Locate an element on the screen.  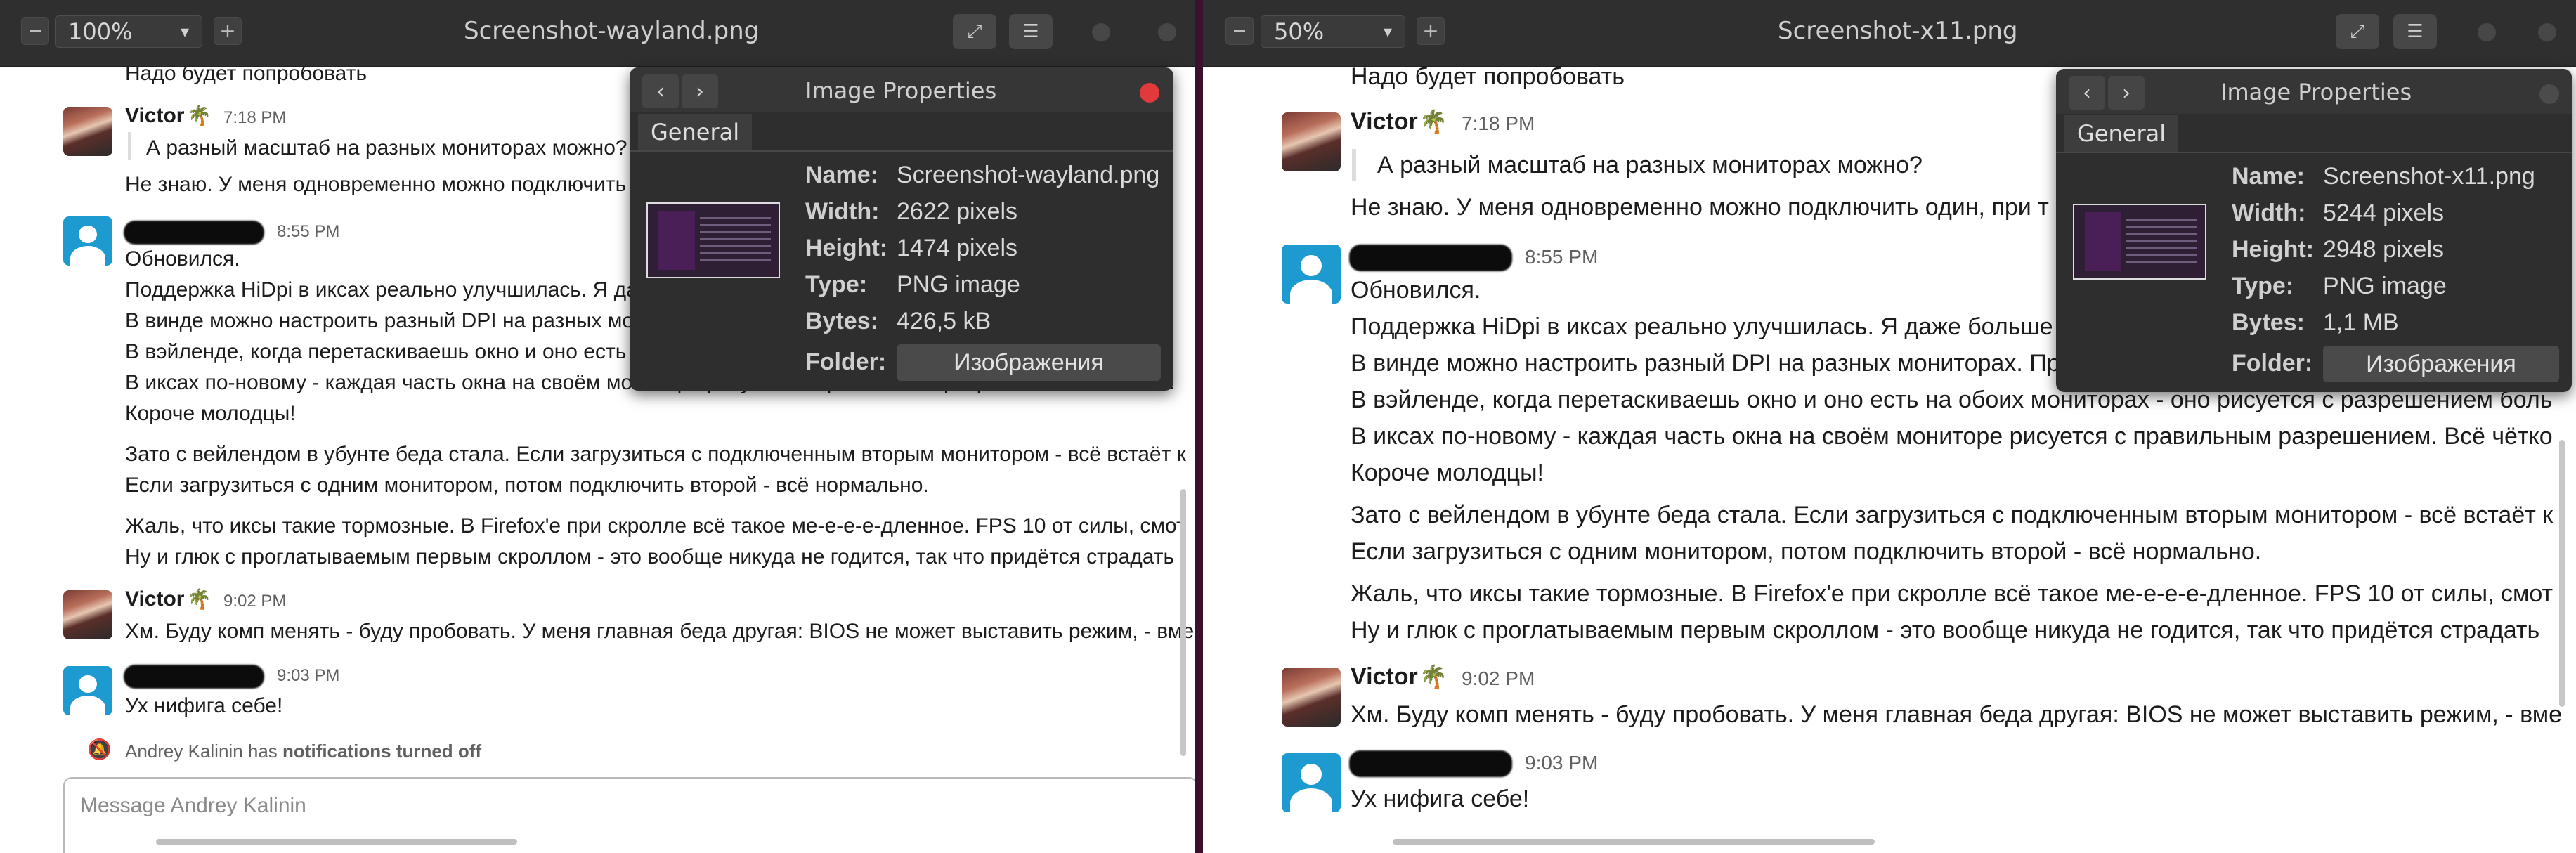
chevron-left-icon: ‹ is located at coordinates (660, 91).